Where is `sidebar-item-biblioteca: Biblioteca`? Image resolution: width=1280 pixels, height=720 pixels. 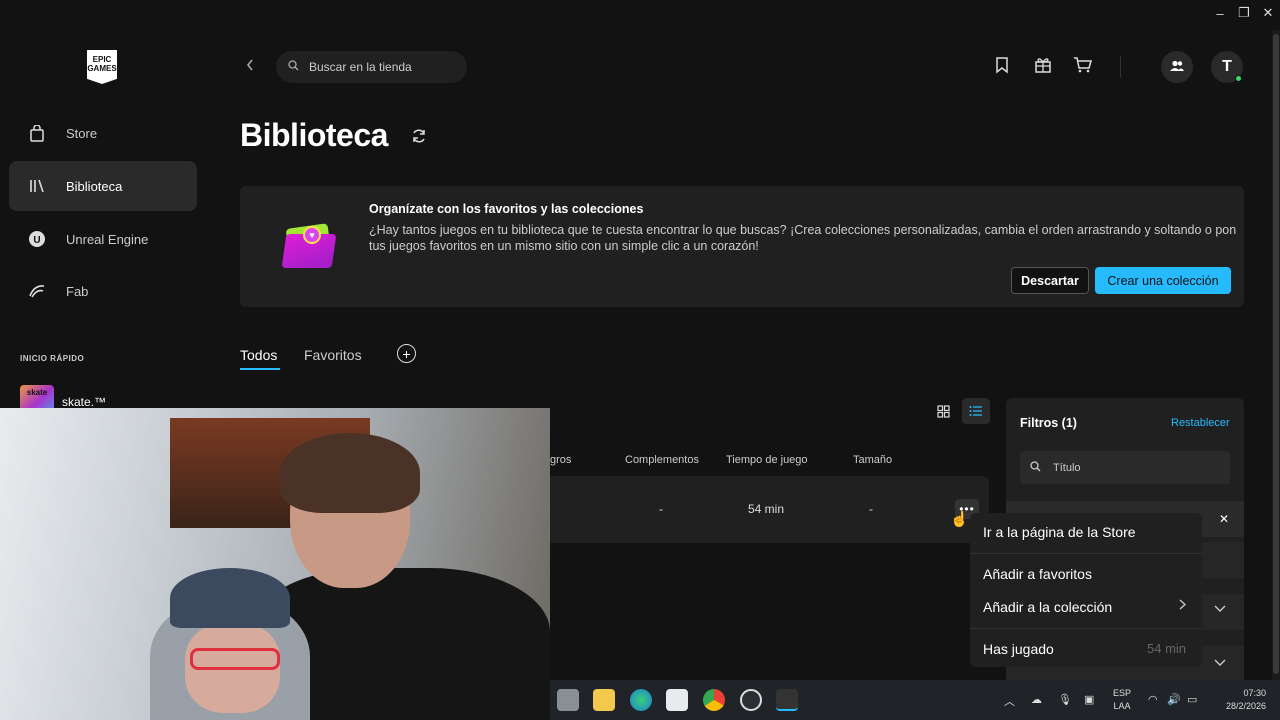 sidebar-item-biblioteca: Biblioteca is located at coordinates (103, 186).